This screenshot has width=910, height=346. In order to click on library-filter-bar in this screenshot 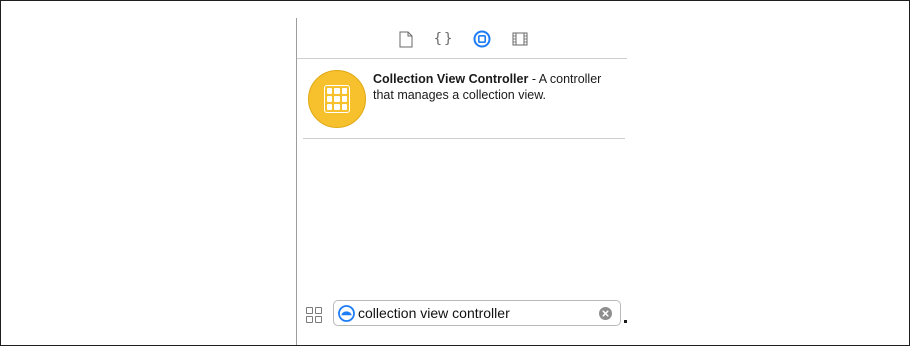, I will do `click(462, 316)`.